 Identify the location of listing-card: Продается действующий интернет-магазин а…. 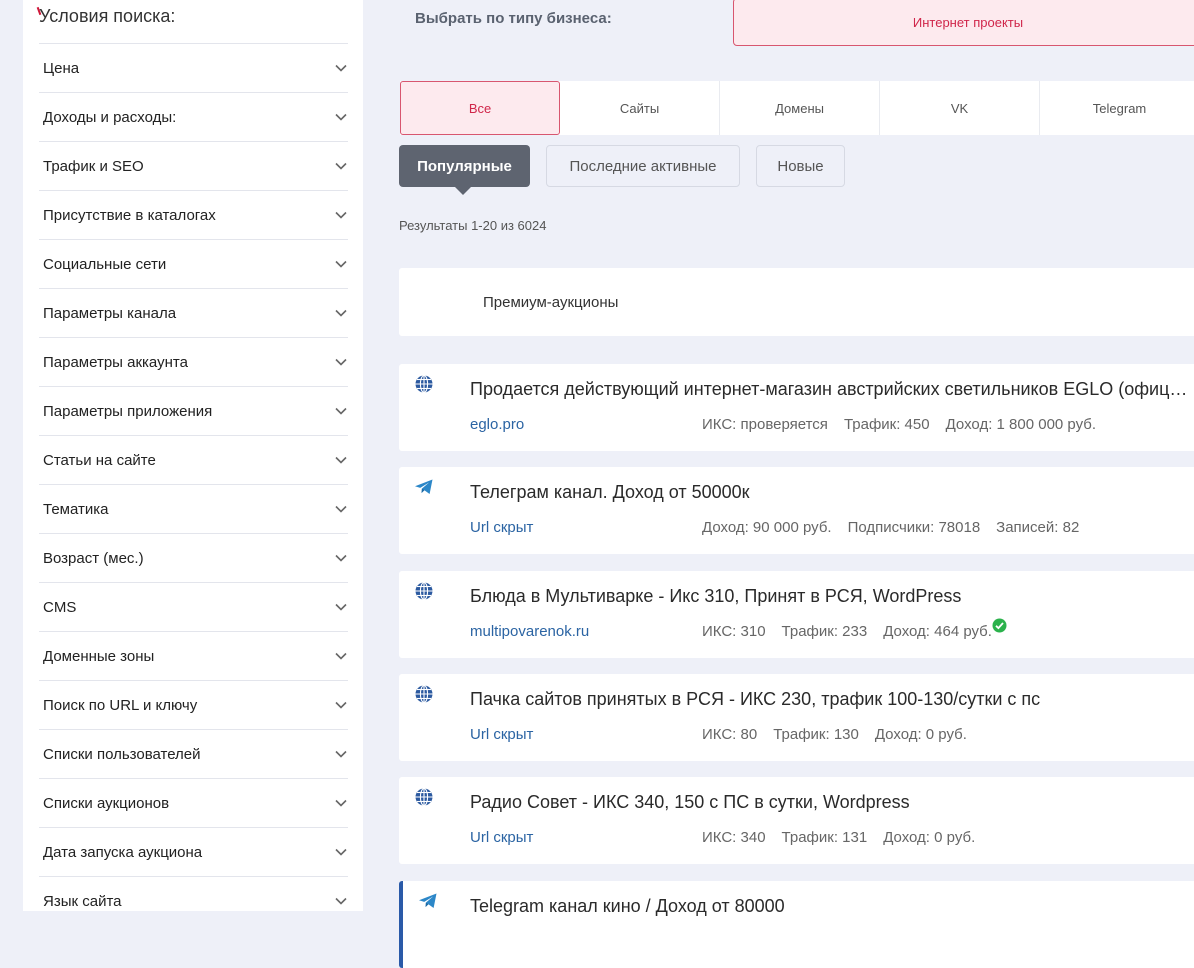
(796, 407).